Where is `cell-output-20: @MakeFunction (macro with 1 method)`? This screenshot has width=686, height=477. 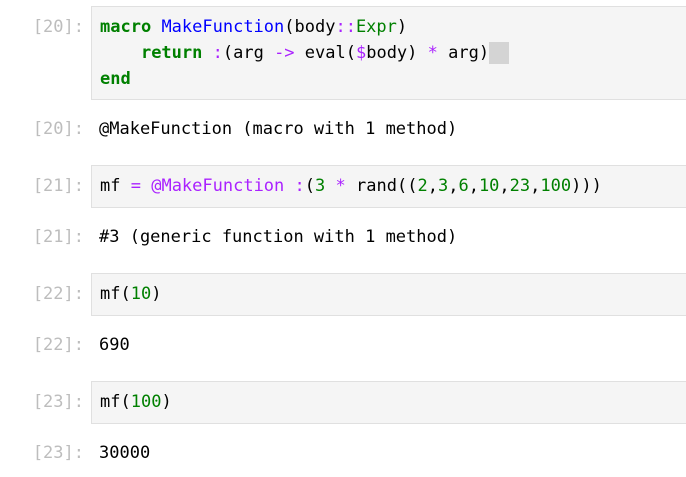
cell-output-20: @MakeFunction (macro with 1 method) is located at coordinates (278, 129).